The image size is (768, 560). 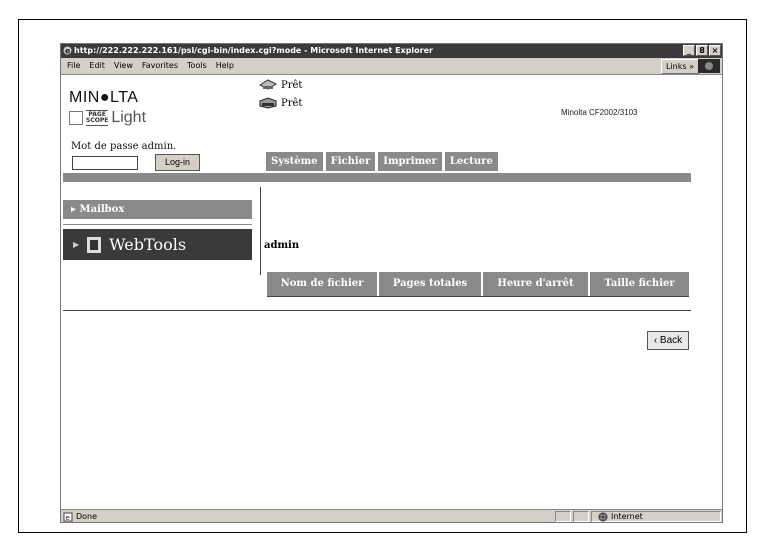 I want to click on status-text: Done, so click(x=87, y=516).